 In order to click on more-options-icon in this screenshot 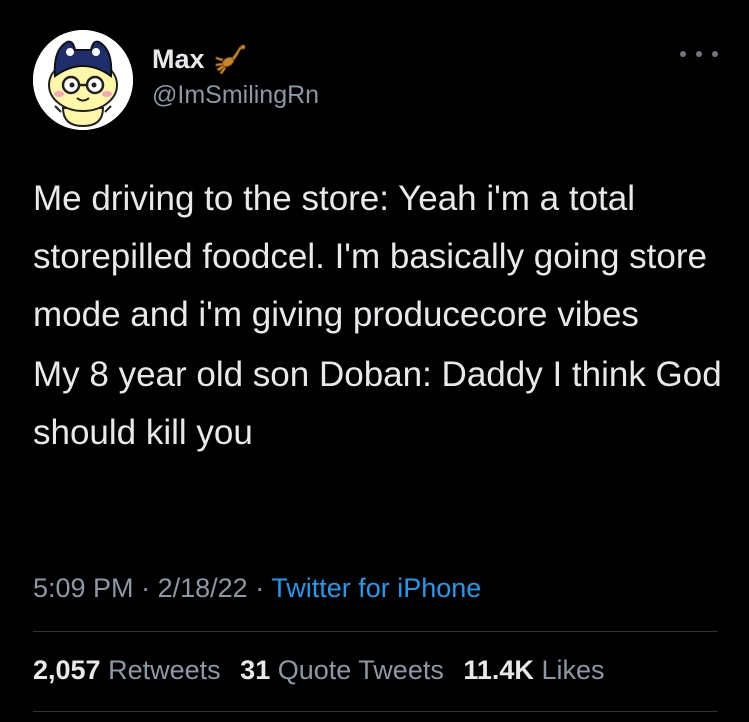, I will do `click(699, 54)`.